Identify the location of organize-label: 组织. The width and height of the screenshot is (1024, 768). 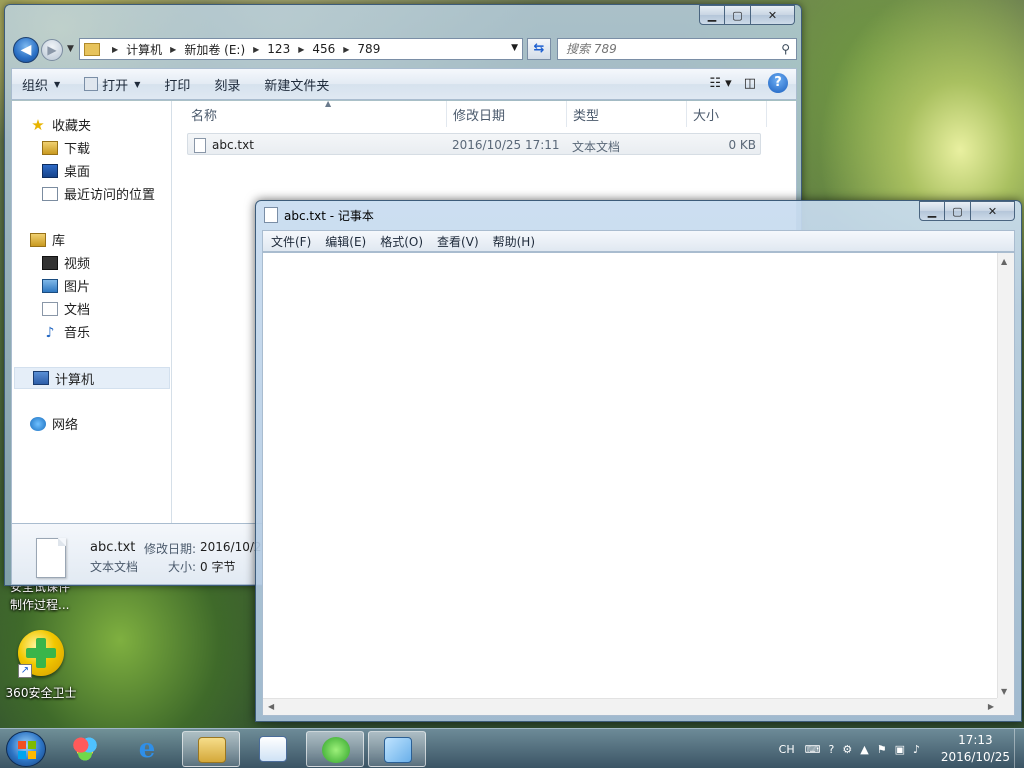
(35, 86).